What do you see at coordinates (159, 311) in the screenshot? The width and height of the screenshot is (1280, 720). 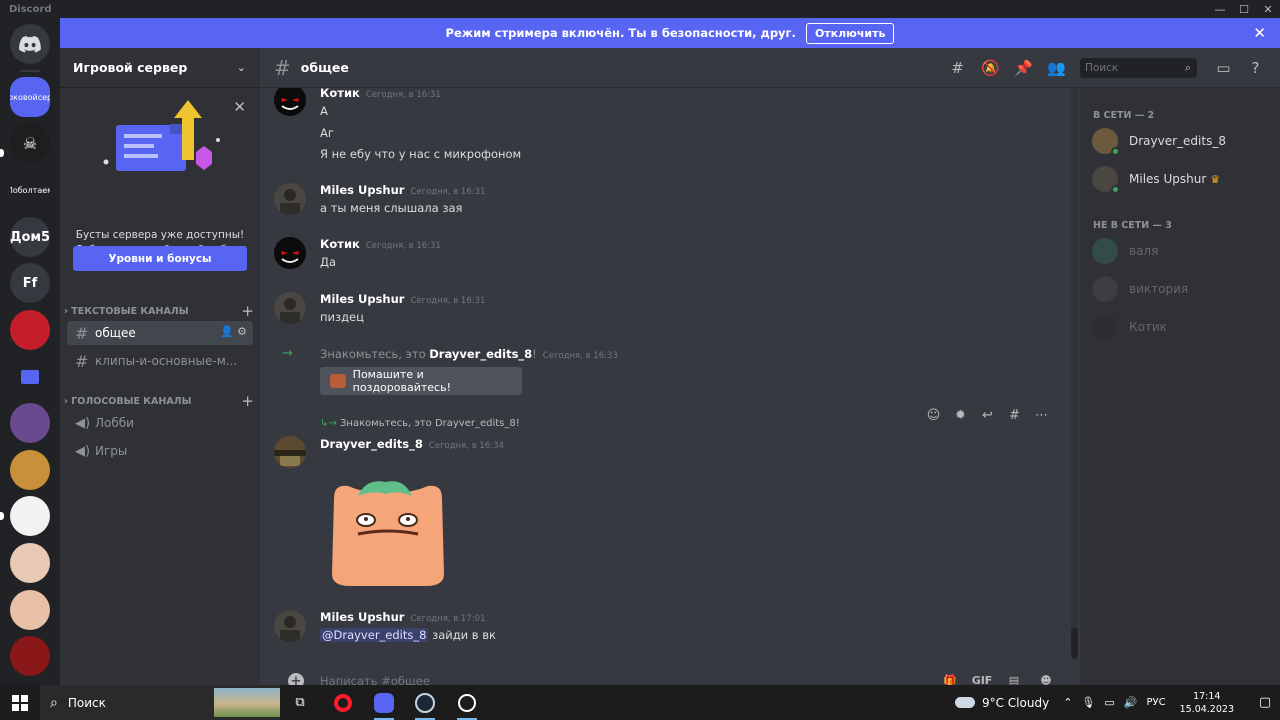 I see `category-text-channels: › ТЕКСТОВЫЕ КАНАЛЫ +` at bounding box center [159, 311].